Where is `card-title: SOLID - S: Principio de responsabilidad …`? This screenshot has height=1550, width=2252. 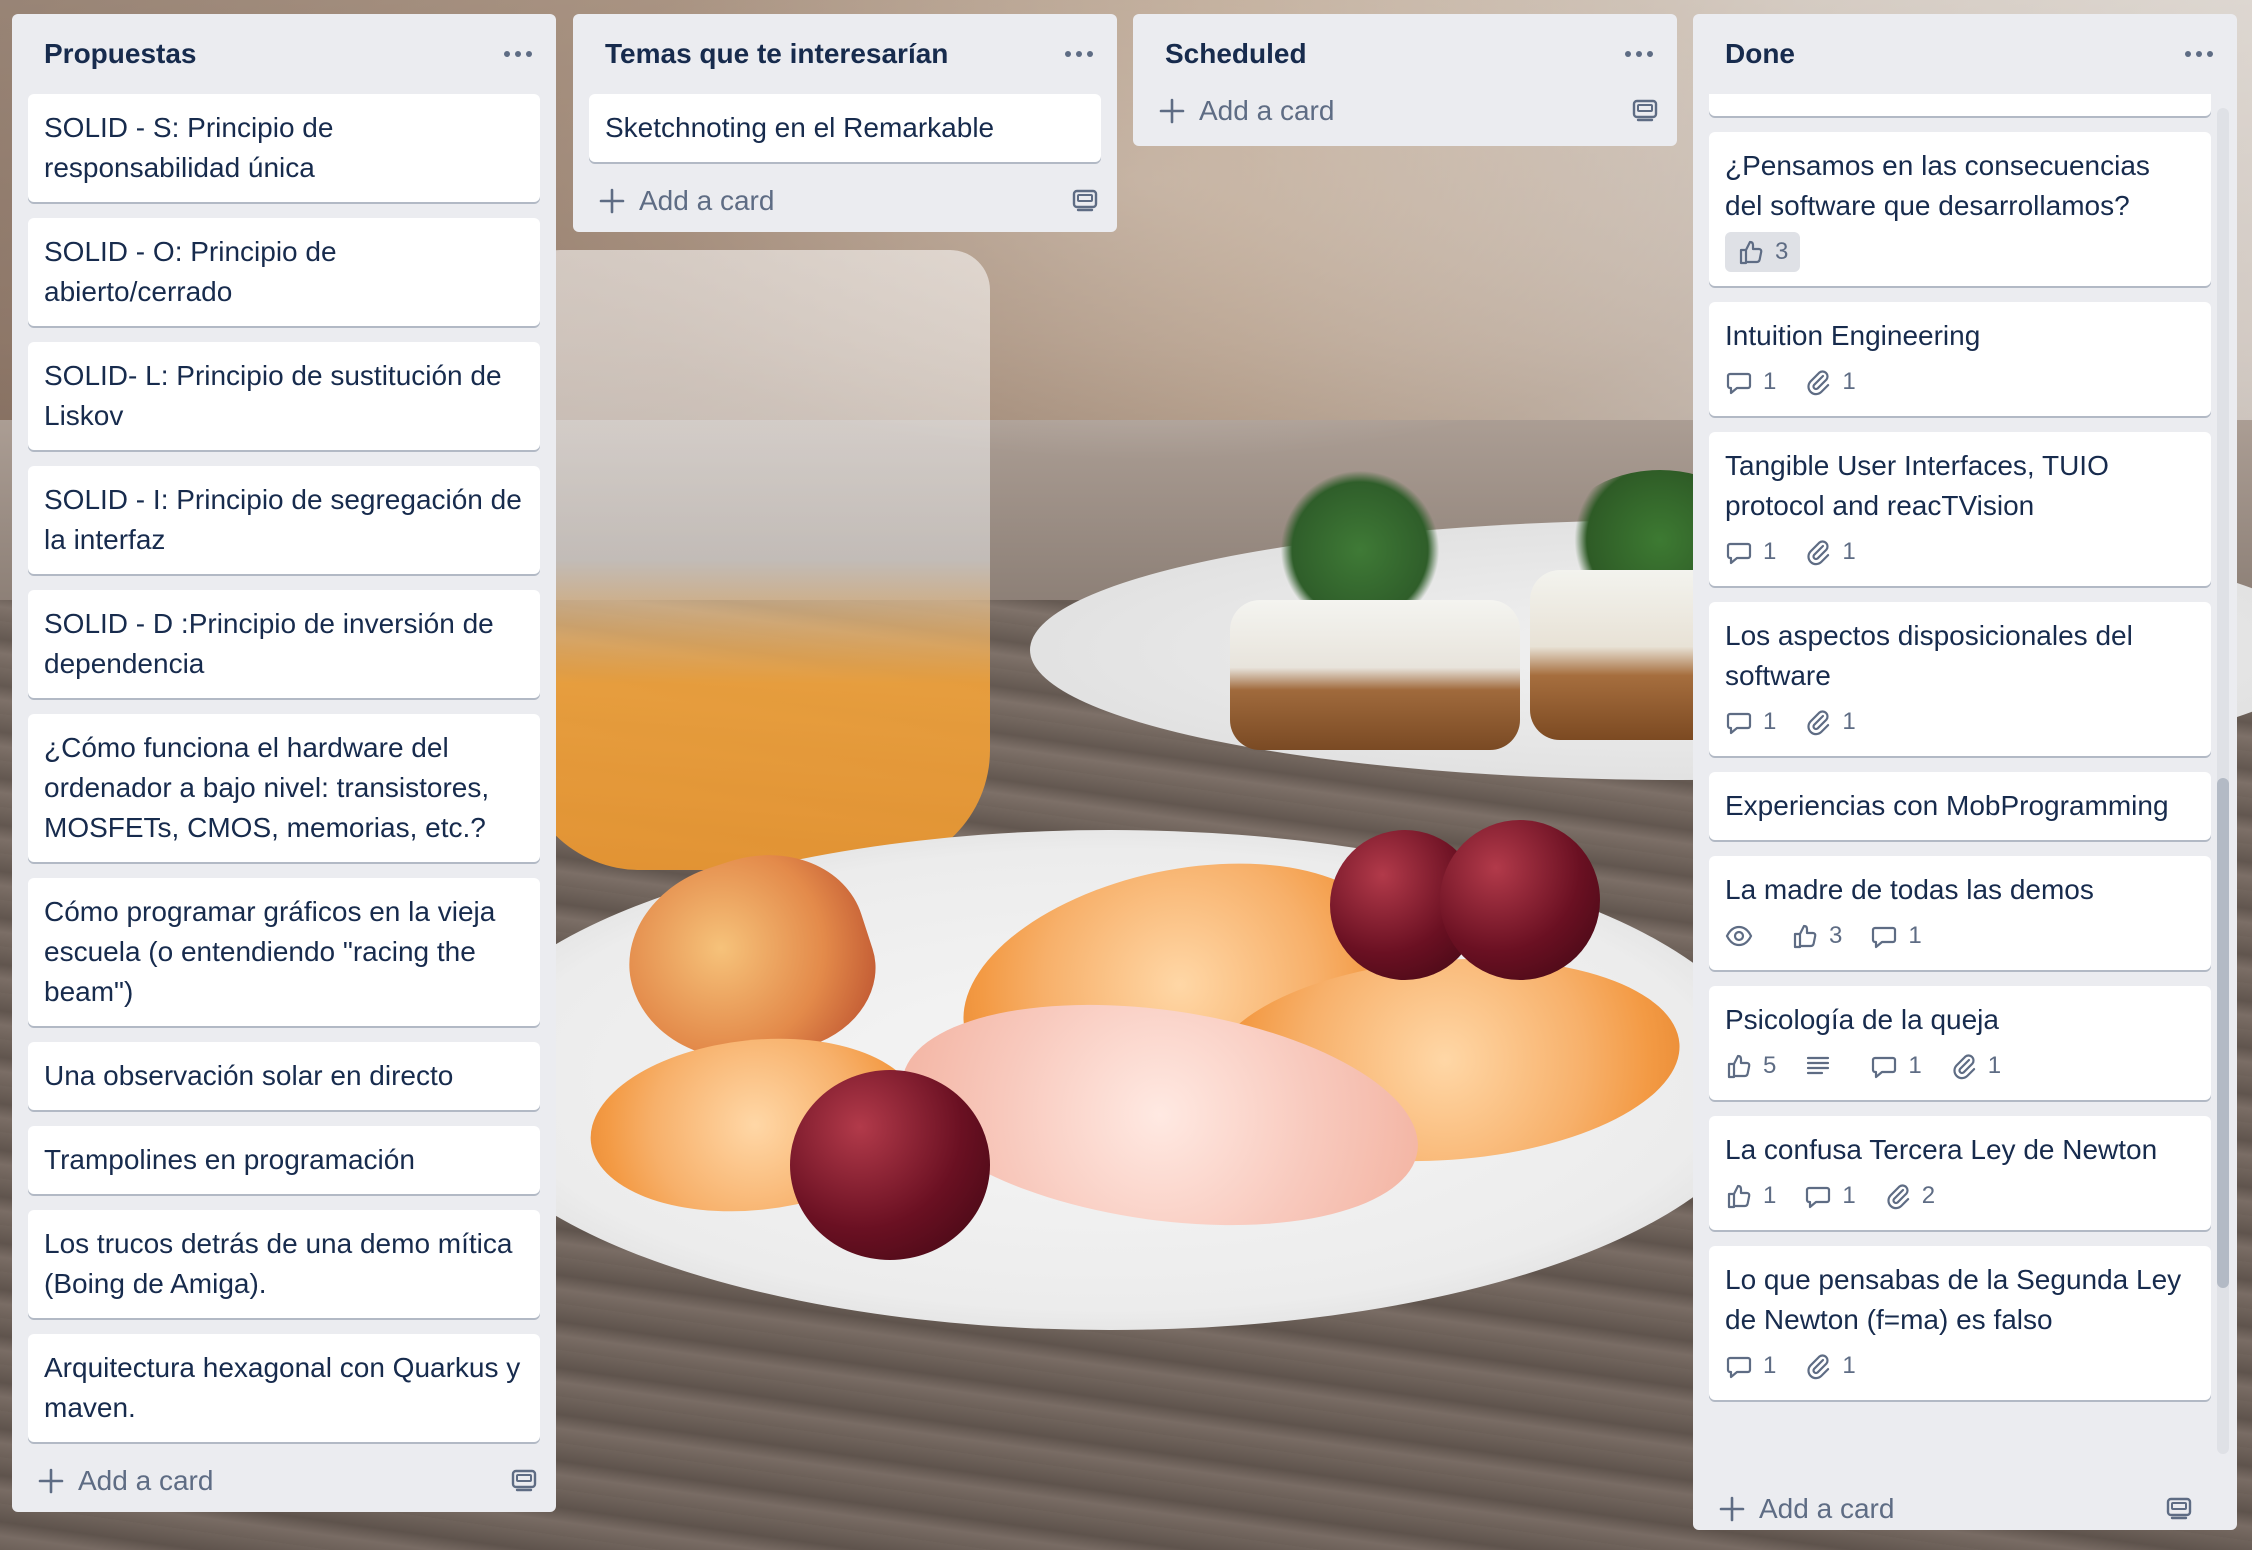
card-title: SOLID - S: Principio de responsabilidad … is located at coordinates (189, 147).